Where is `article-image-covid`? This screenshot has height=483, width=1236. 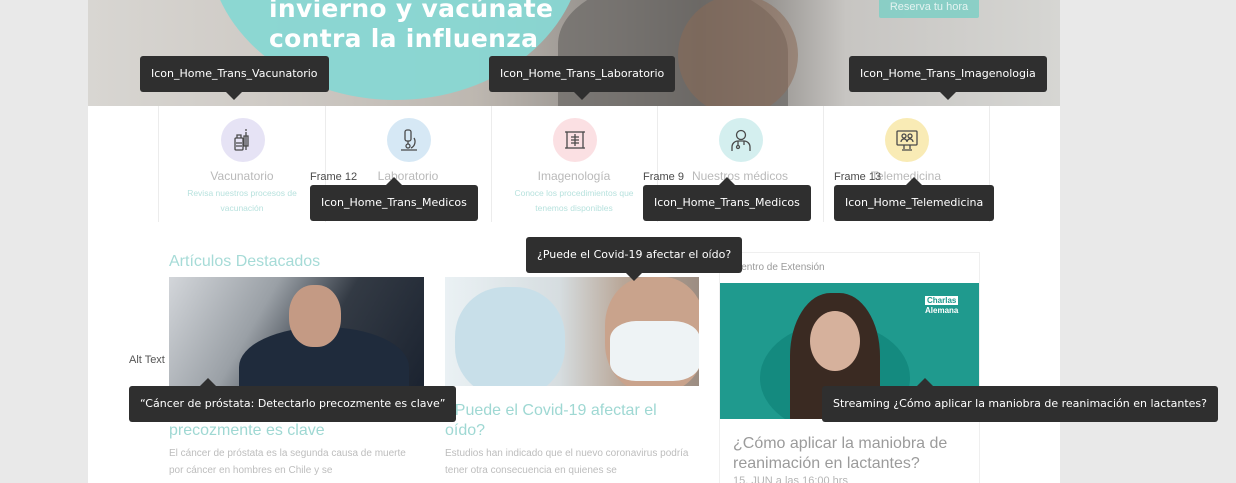
article-image-covid is located at coordinates (572, 331).